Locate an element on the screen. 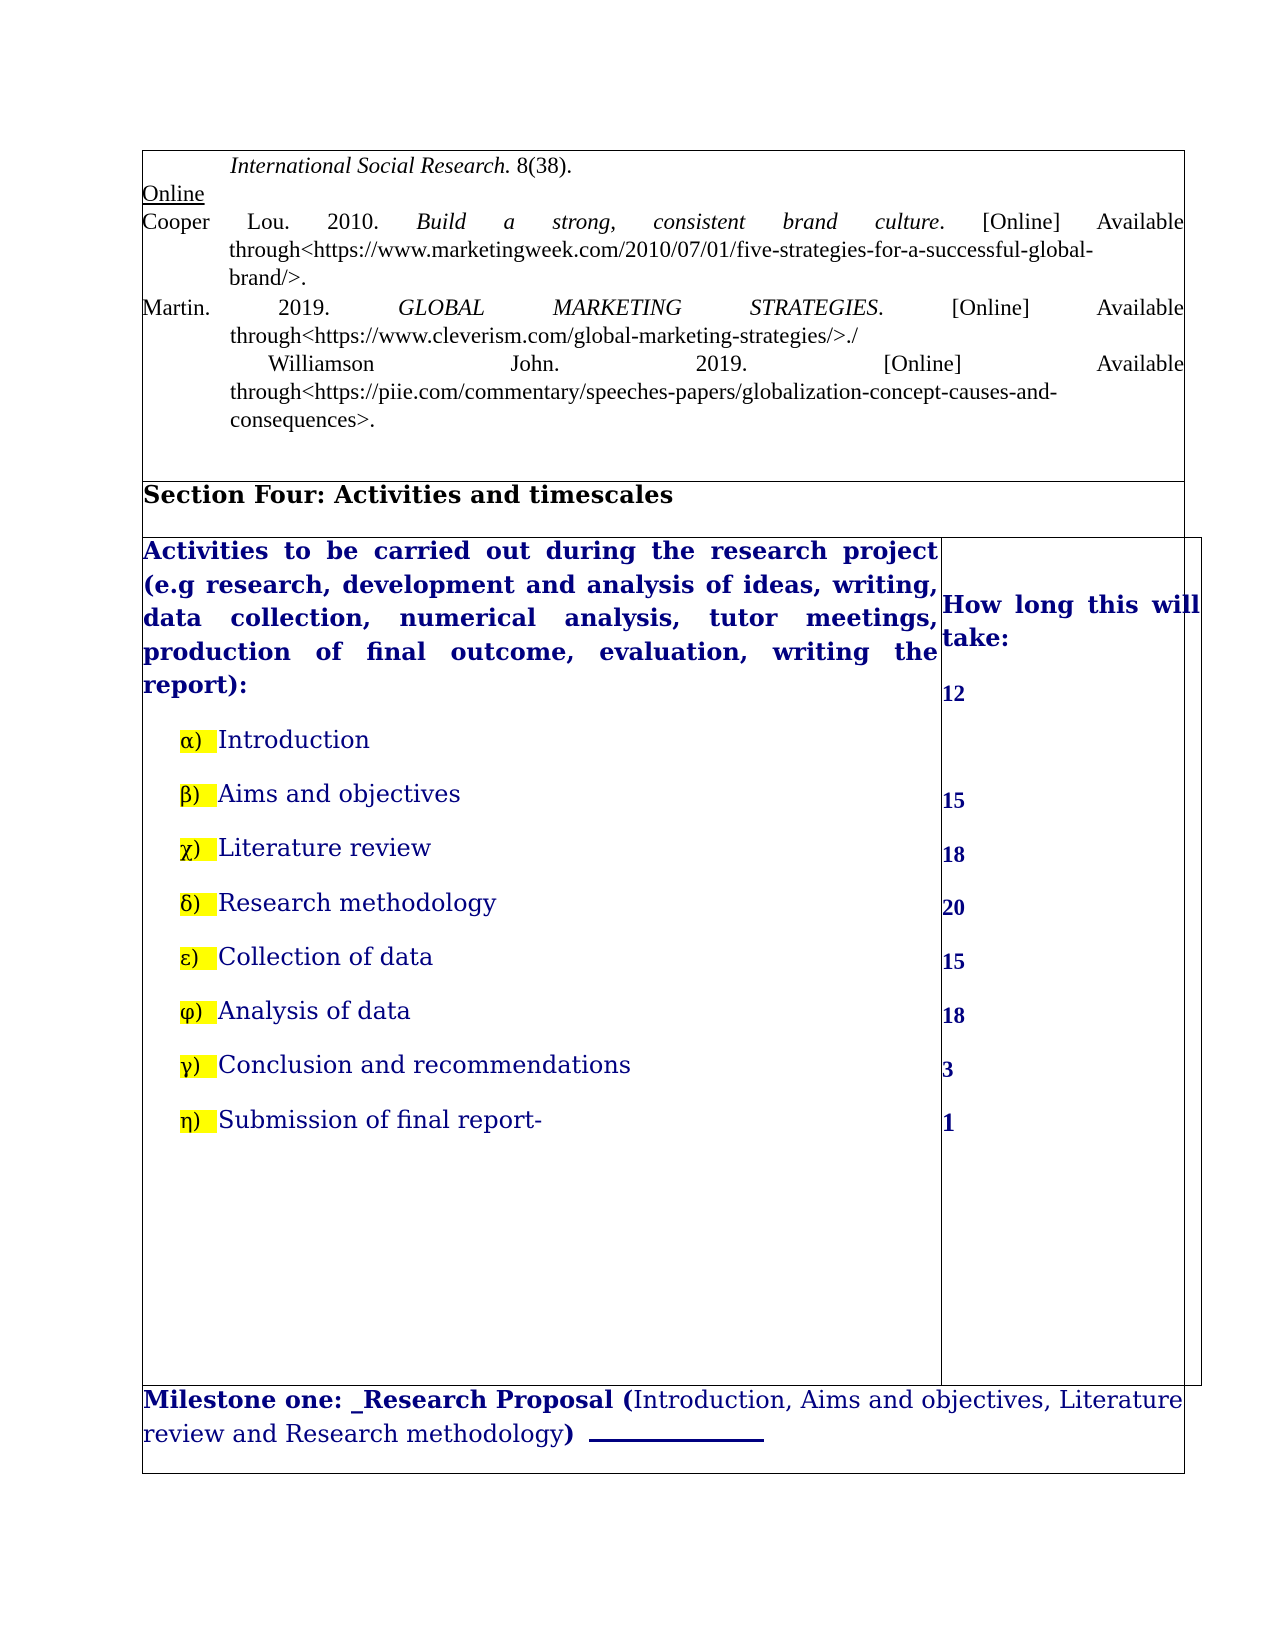  ref-author: Cooper Lou. is located at coordinates (216, 221).